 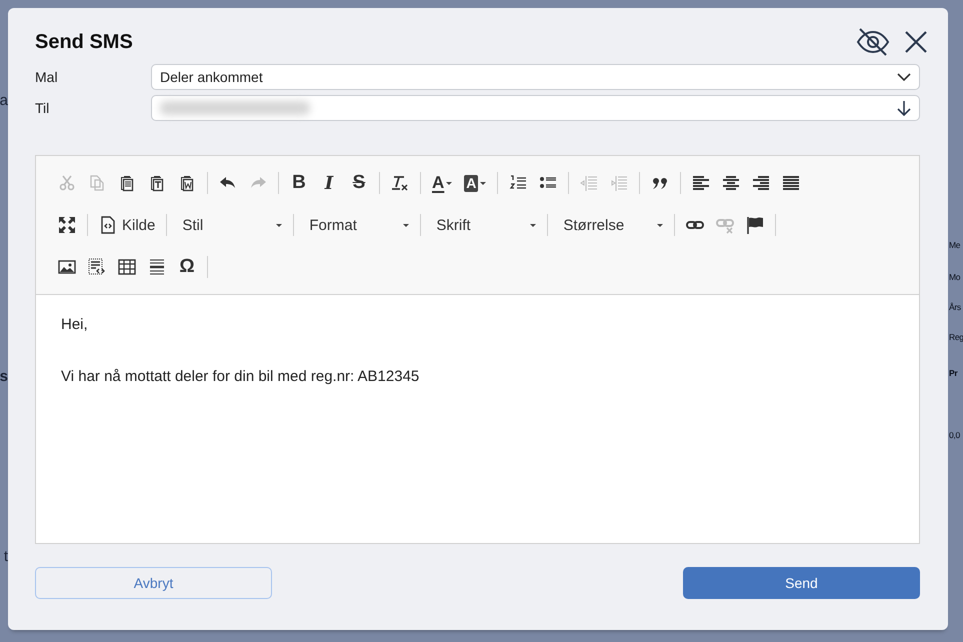 I want to click on dropdown: Skrift, so click(x=484, y=225).